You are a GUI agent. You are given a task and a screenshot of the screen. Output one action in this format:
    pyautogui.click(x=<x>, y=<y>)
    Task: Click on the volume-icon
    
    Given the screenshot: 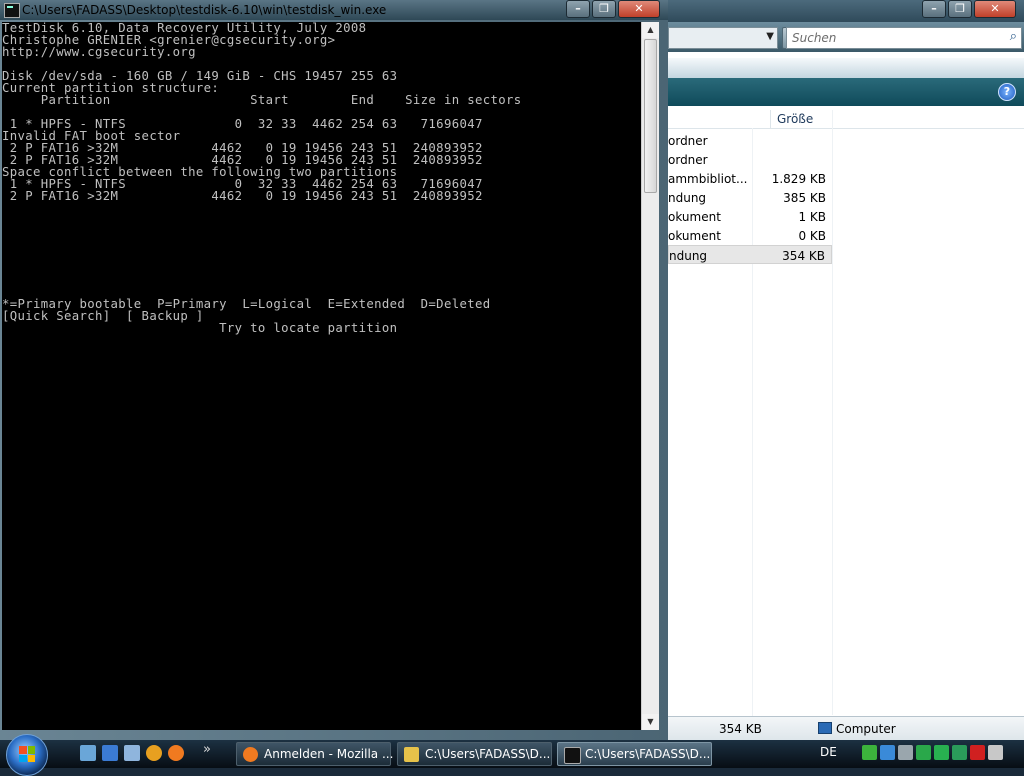 What is the action you would take?
    pyautogui.click(x=995, y=752)
    